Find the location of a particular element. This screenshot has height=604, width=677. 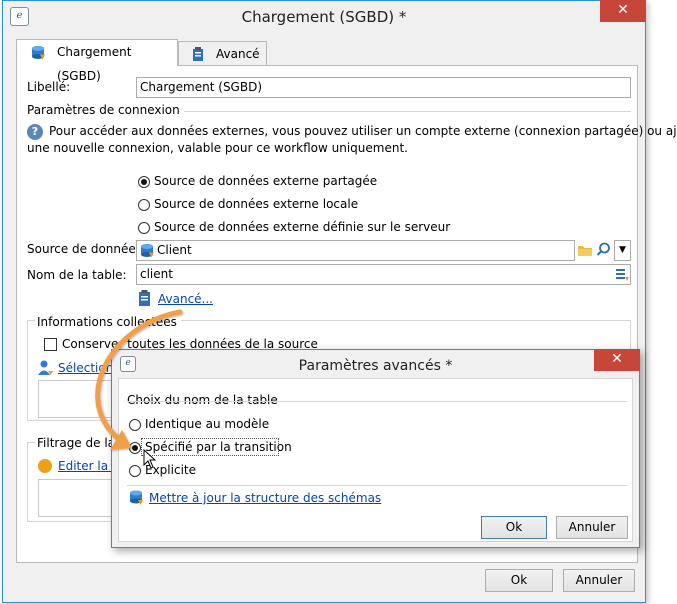

radio-local-source is located at coordinates (144, 205).